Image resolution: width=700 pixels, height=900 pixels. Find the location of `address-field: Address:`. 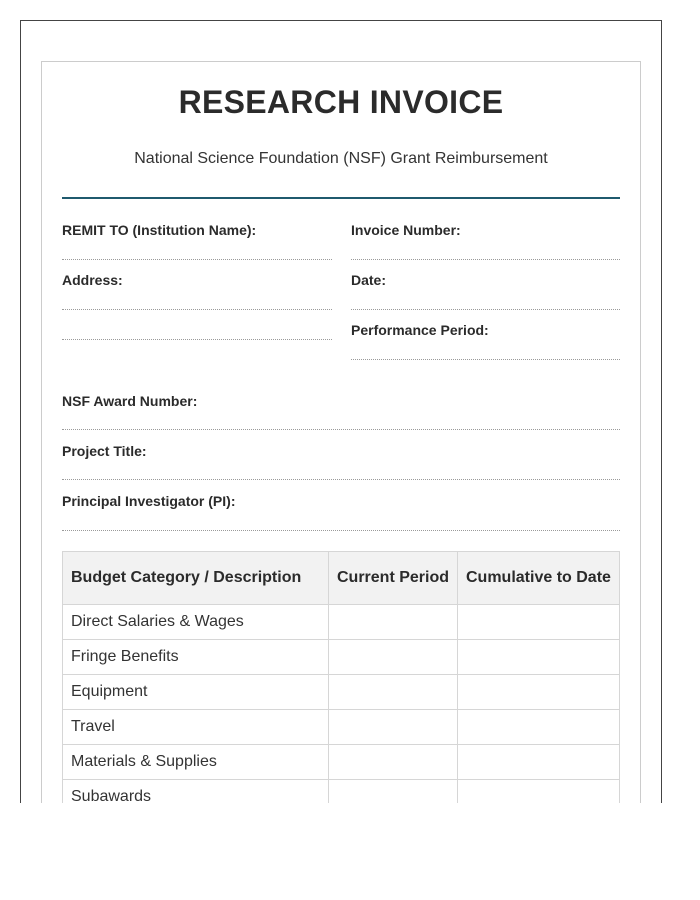

address-field: Address: is located at coordinates (92, 280).